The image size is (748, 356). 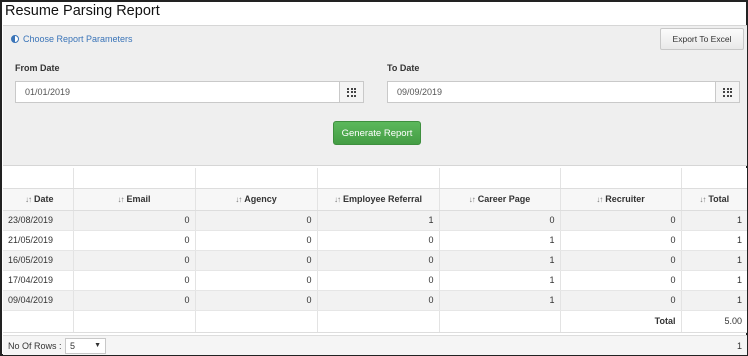 I want to click on table-footer: No Of Rows : 5 ▼ 1, so click(x=375, y=345).